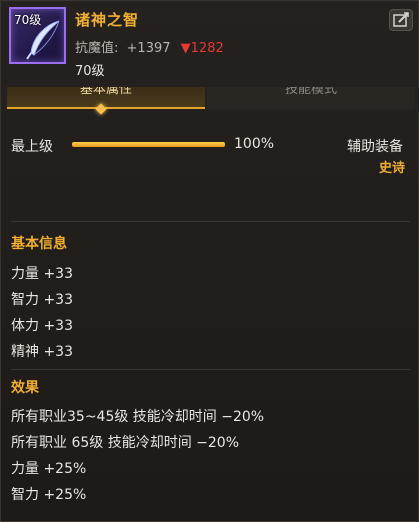  Describe the element at coordinates (90, 71) in the screenshot. I see `level-requirement: 70级` at that location.